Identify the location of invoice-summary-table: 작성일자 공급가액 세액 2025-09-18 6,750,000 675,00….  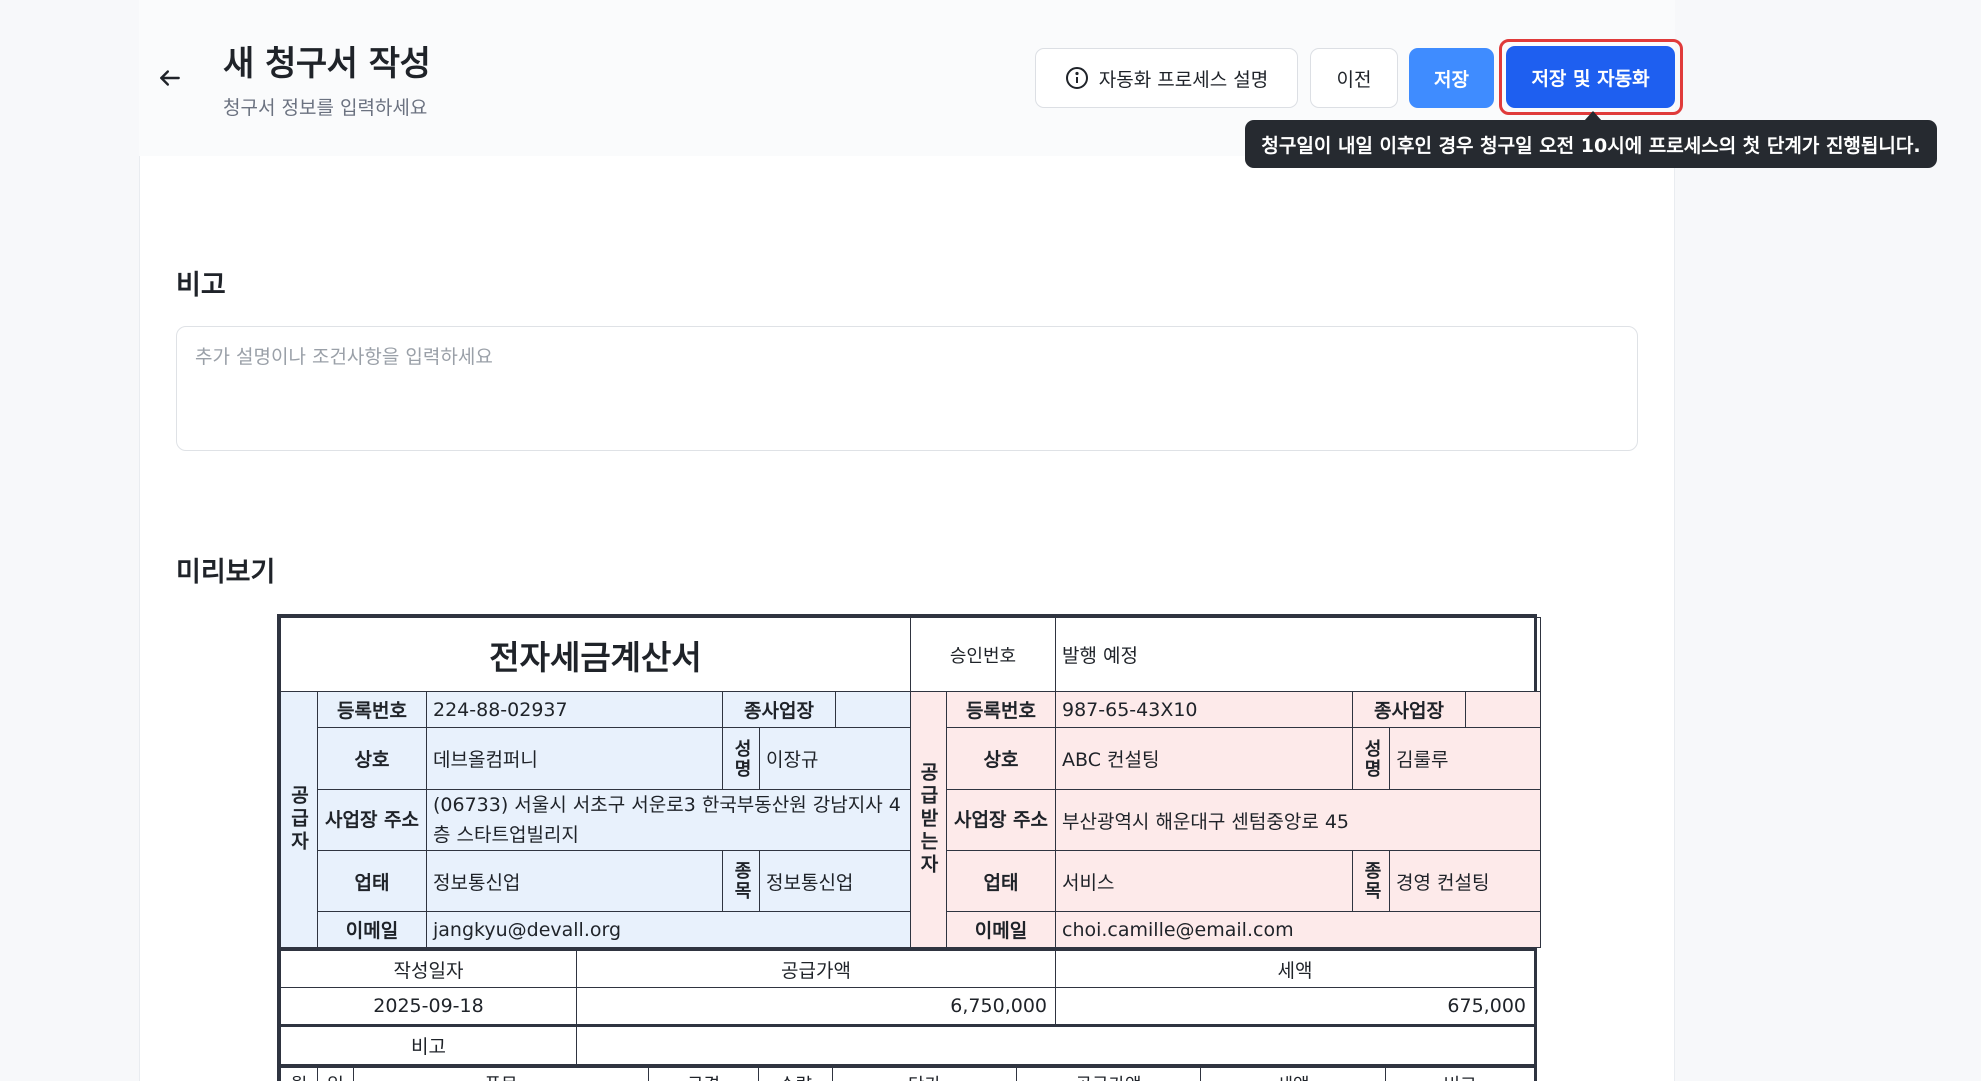
(907, 1007).